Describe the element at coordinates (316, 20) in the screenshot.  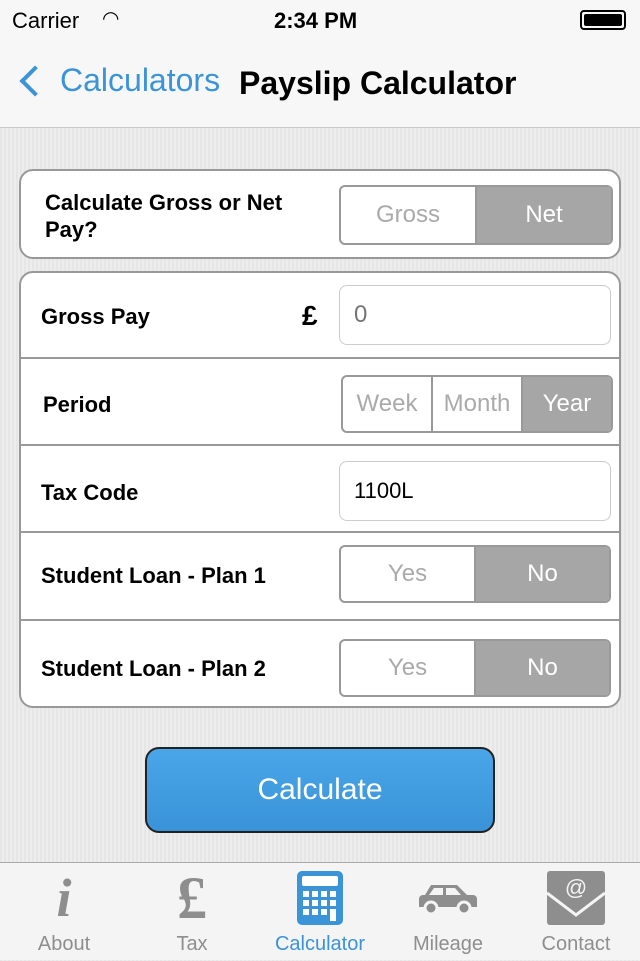
I see `time: 2:34 PM` at that location.